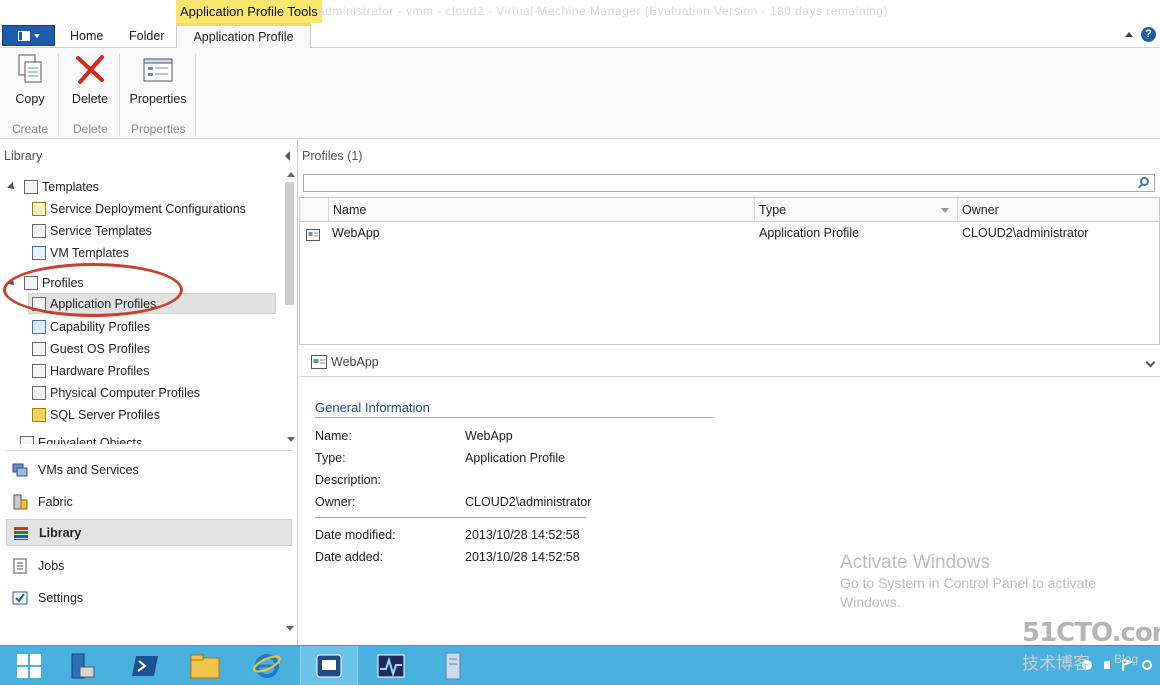  Describe the element at coordinates (90, 99) in the screenshot. I see `delete-label: Delete` at that location.